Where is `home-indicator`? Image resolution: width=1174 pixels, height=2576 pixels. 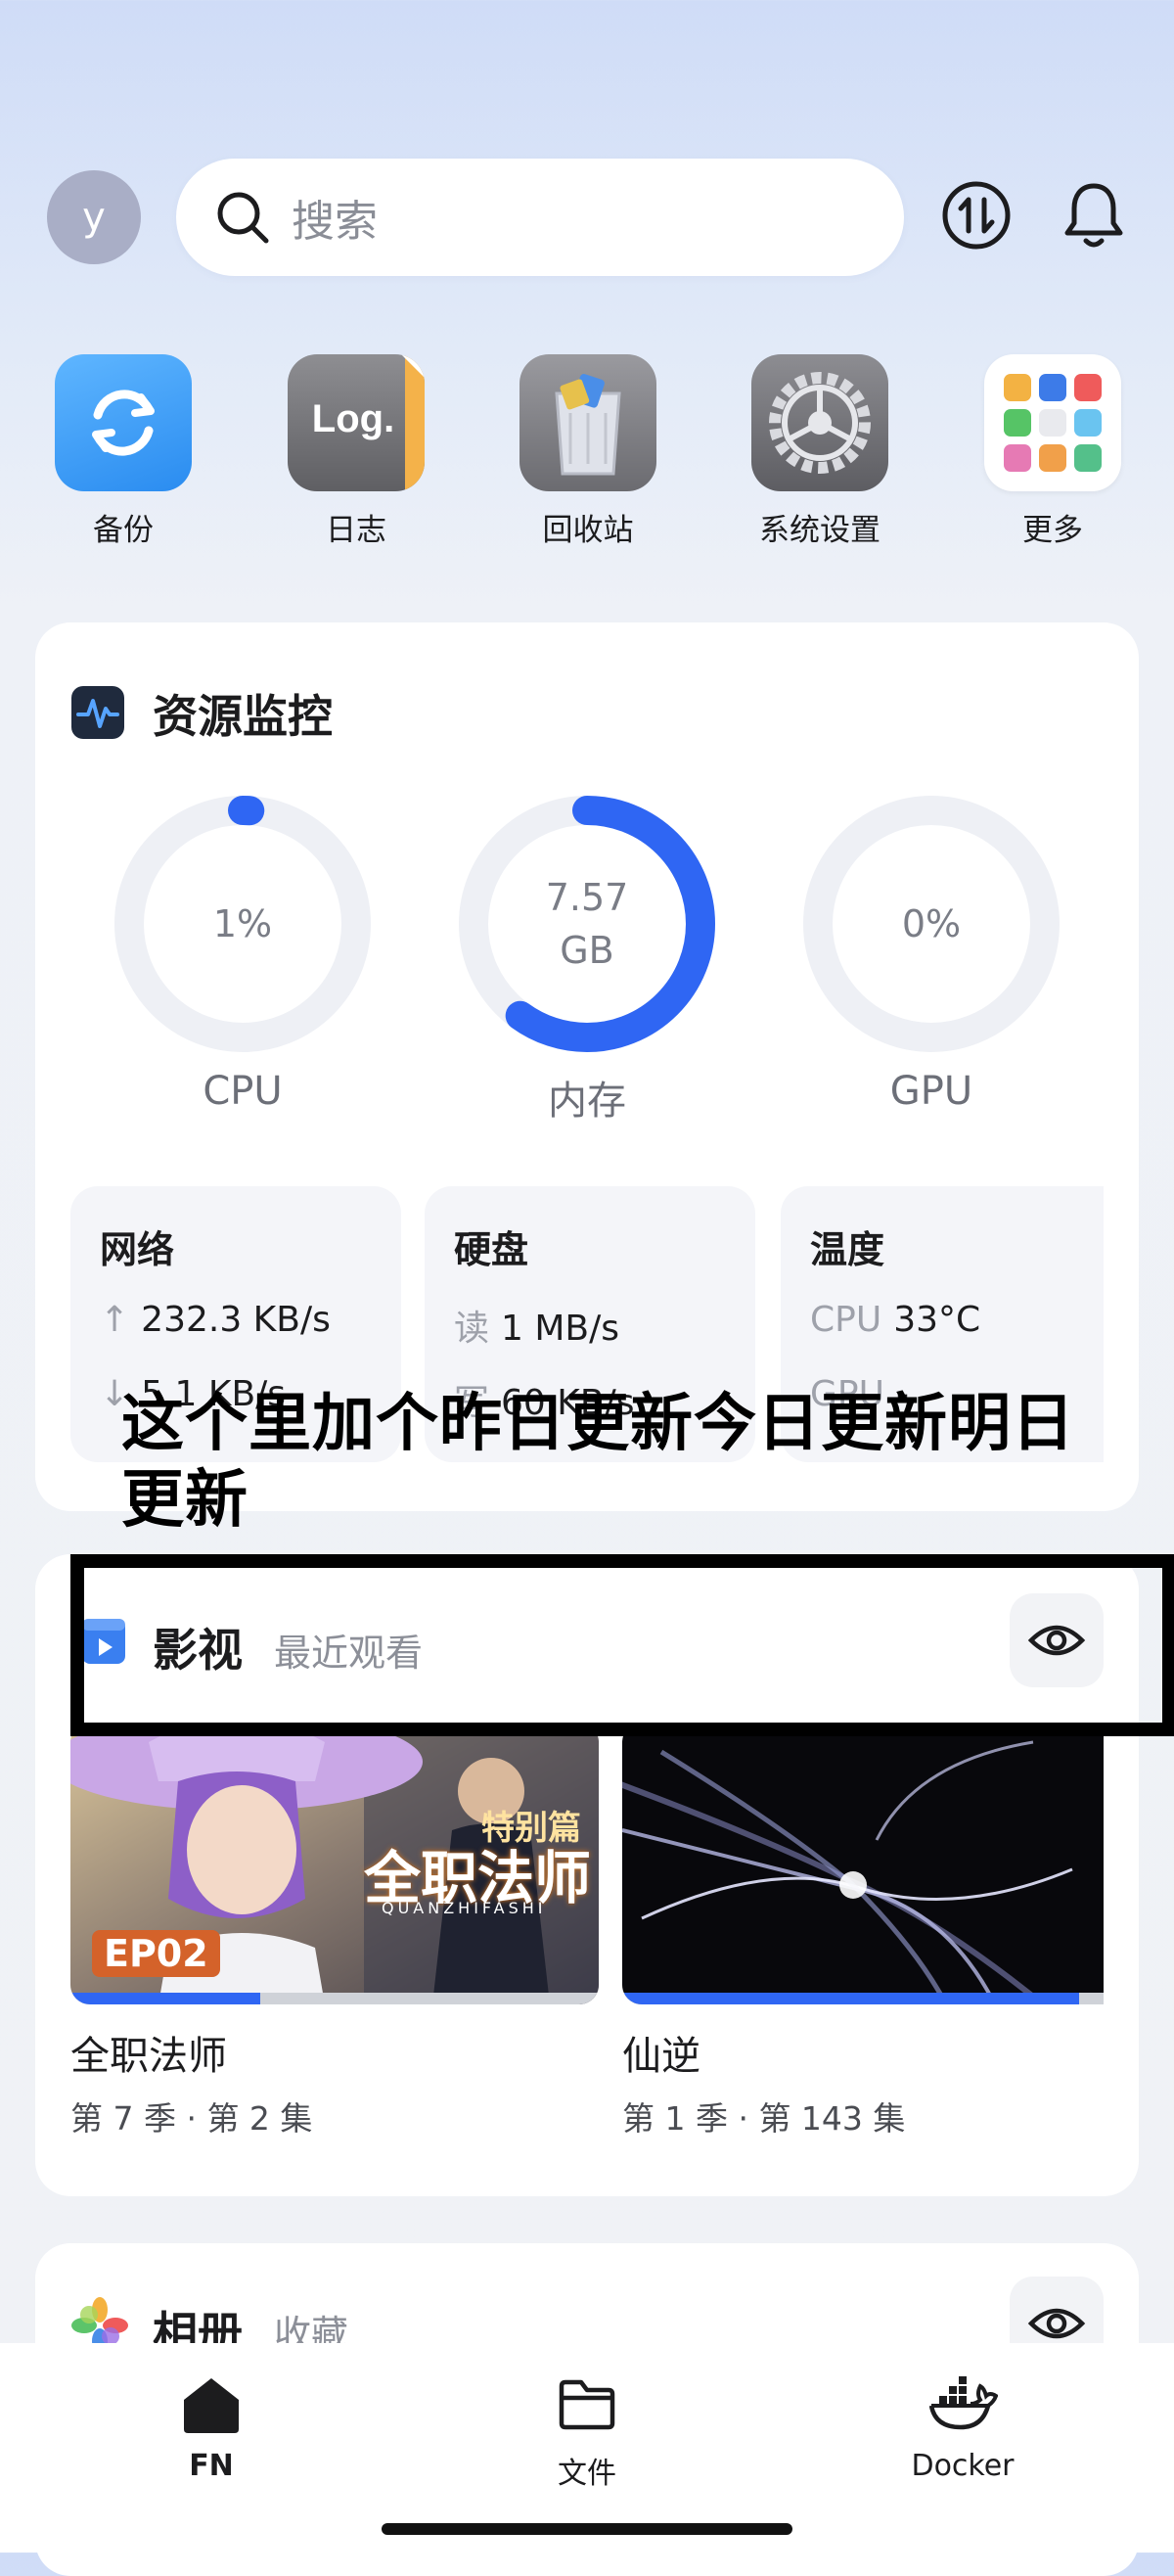 home-indicator is located at coordinates (587, 2529).